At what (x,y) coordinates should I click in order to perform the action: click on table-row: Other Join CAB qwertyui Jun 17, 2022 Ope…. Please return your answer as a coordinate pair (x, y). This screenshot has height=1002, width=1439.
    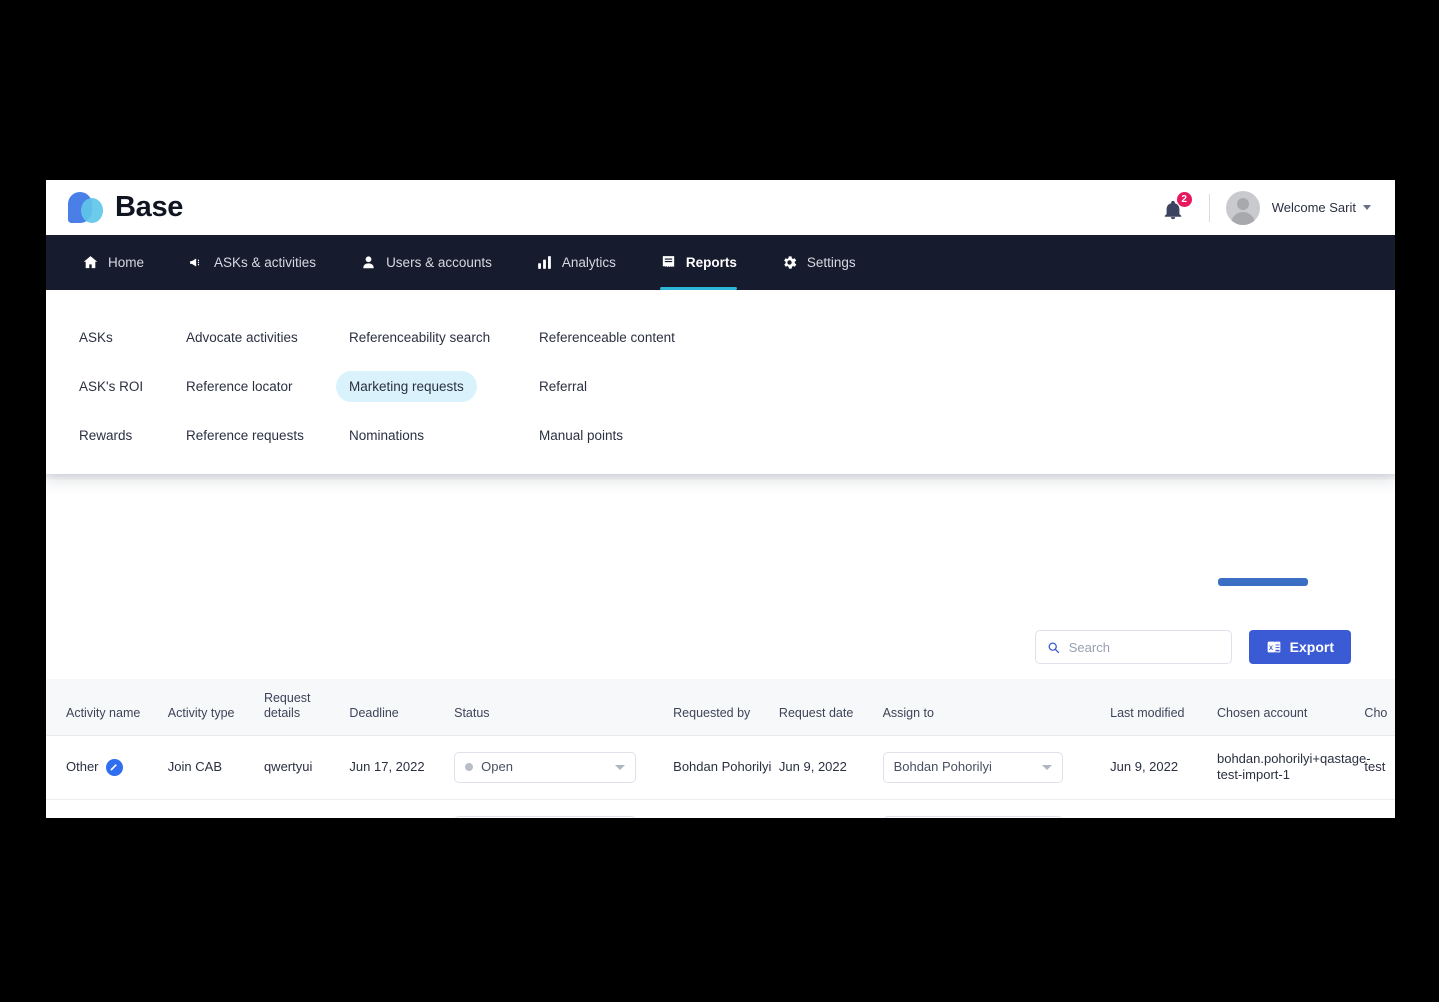
    Looking at the image, I should click on (720, 767).